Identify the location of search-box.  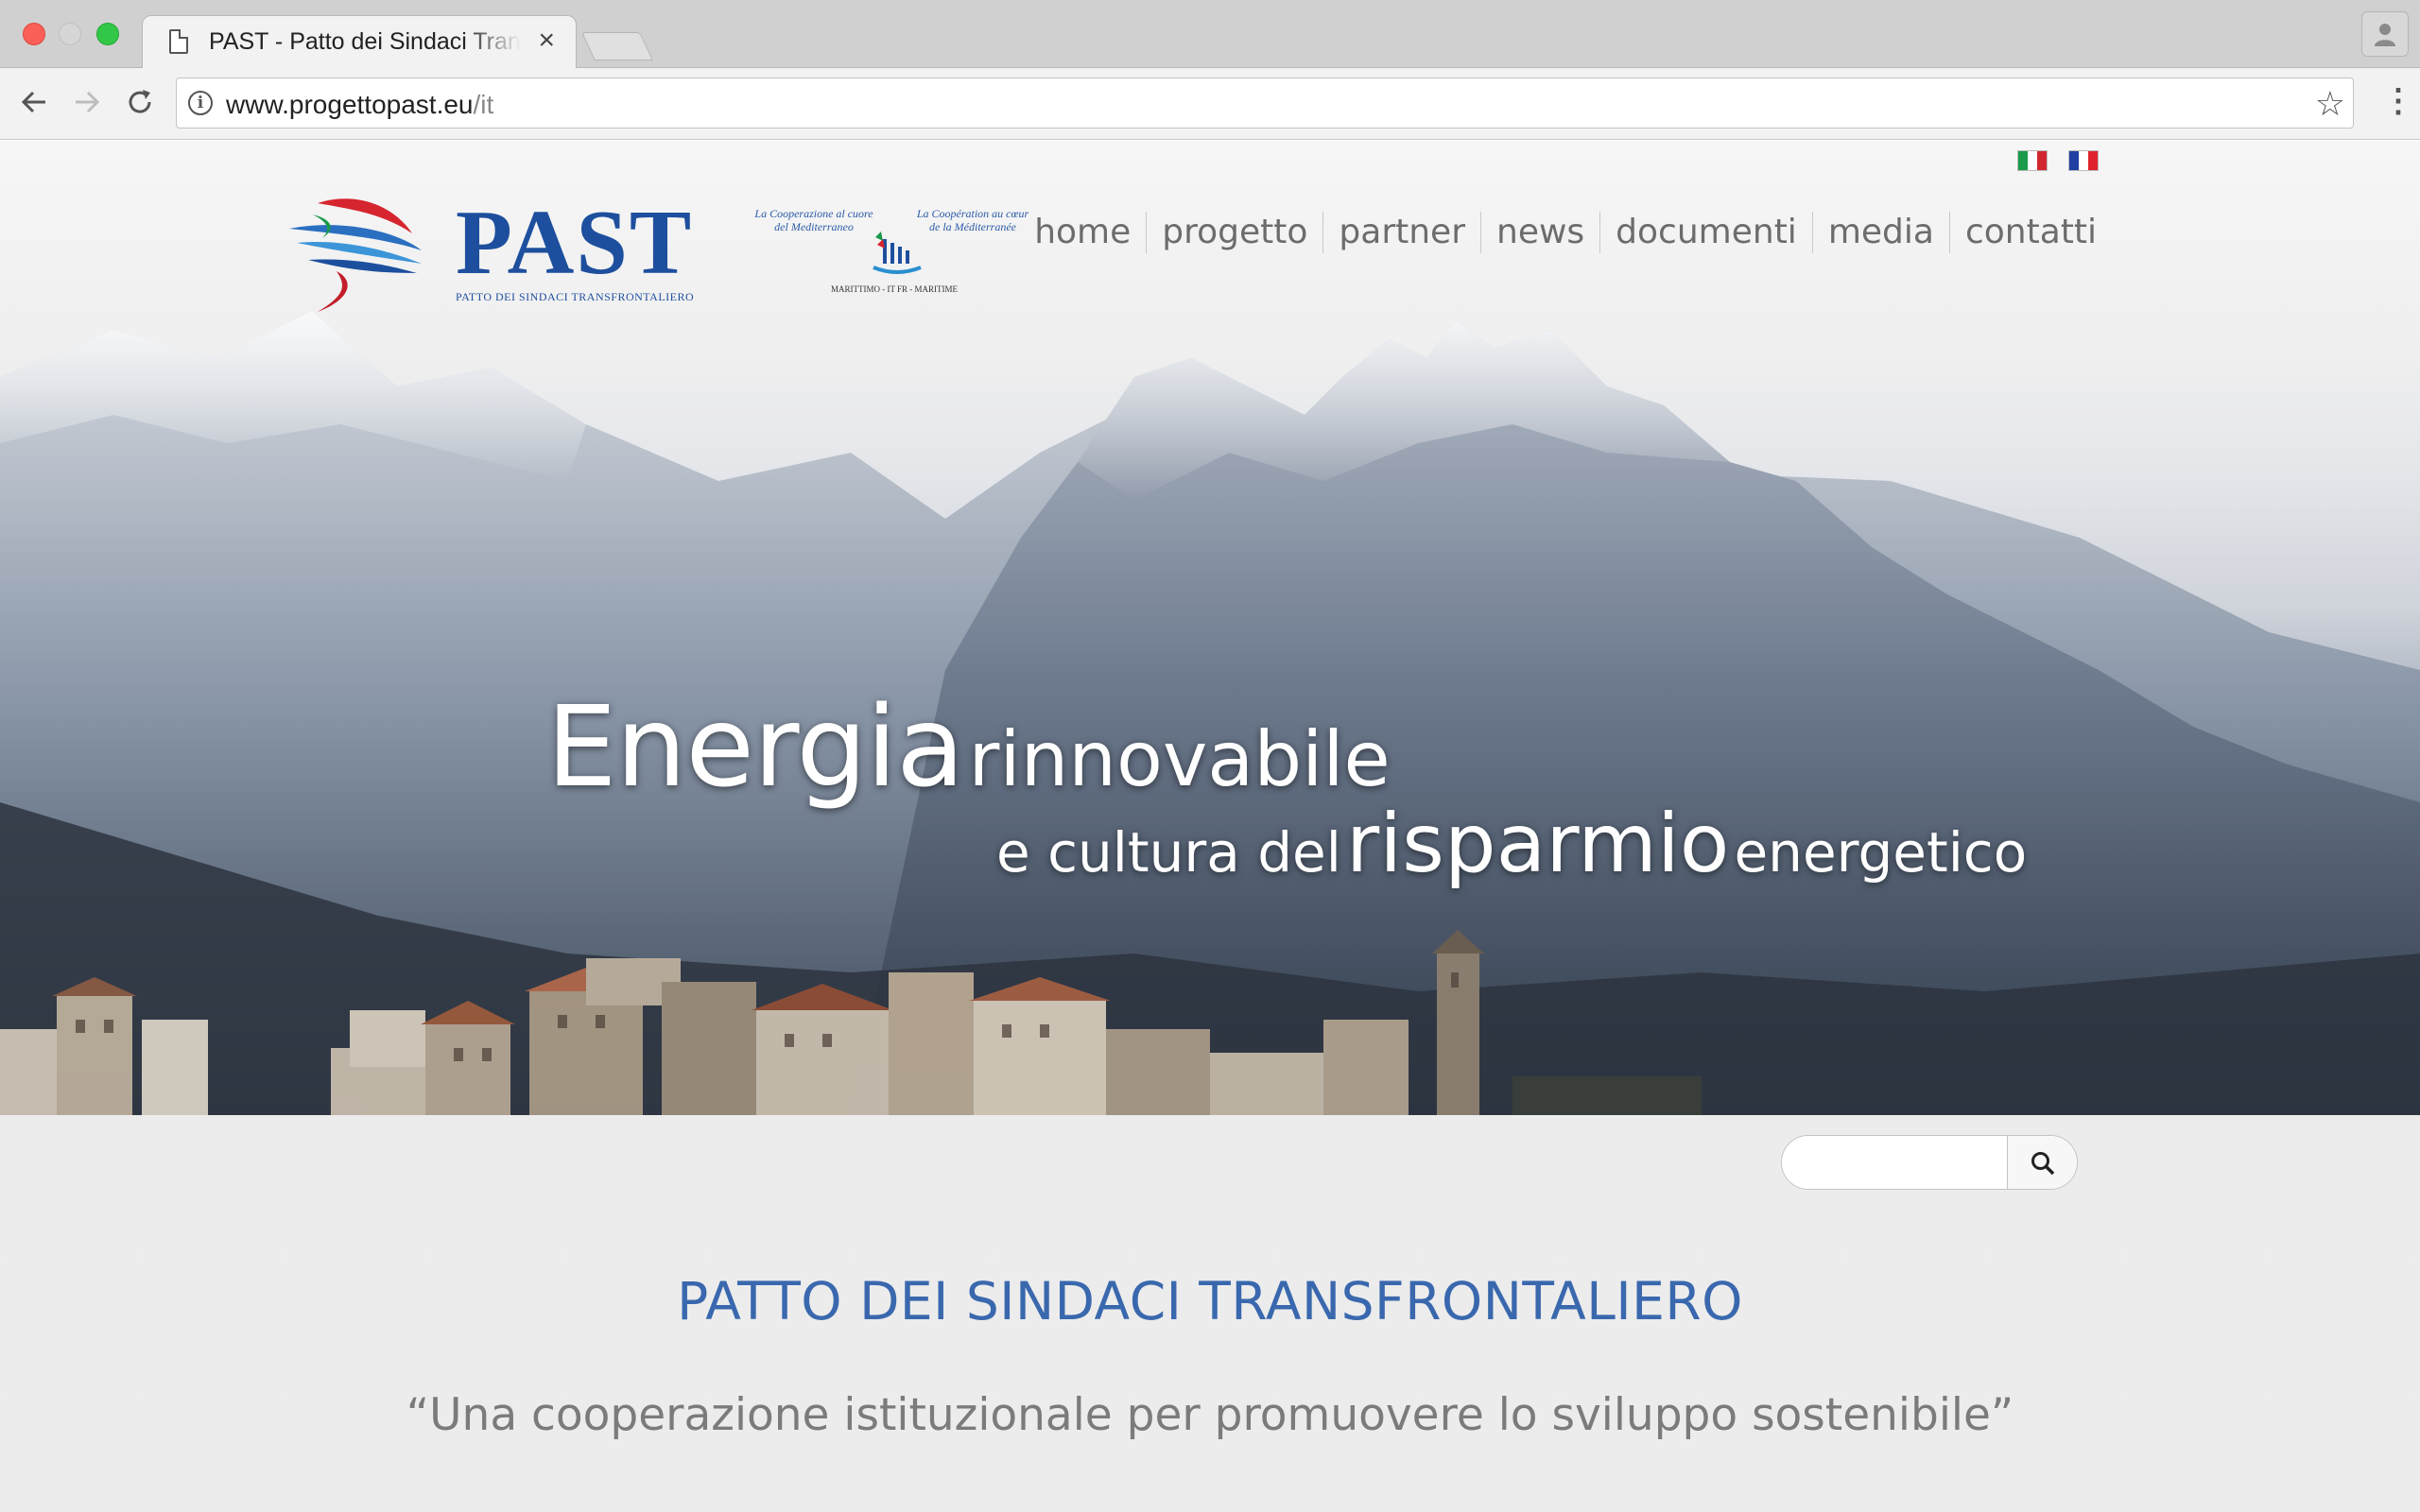
(1929, 1162).